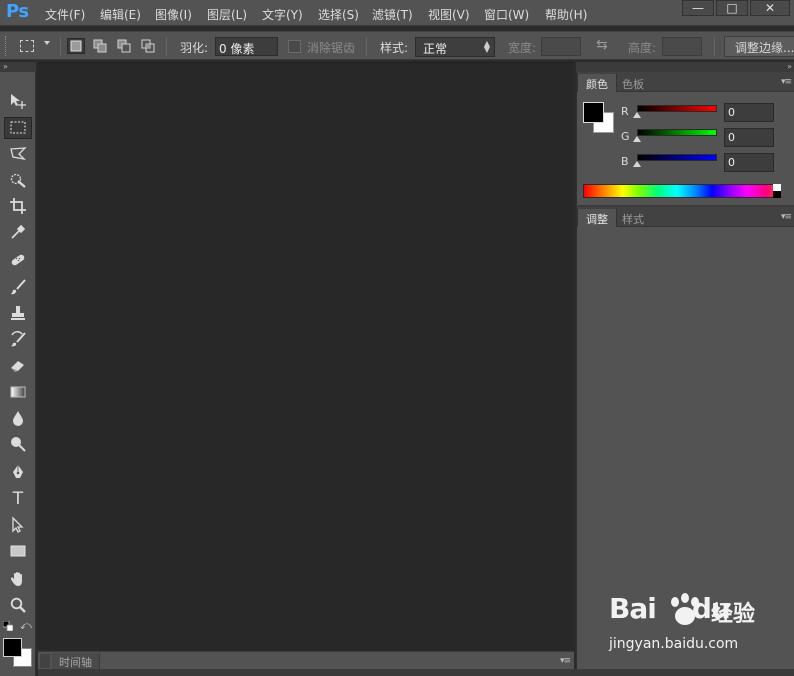 The height and width of the screenshot is (676, 794). I want to click on menu-edit: 编辑(E), so click(120, 14).